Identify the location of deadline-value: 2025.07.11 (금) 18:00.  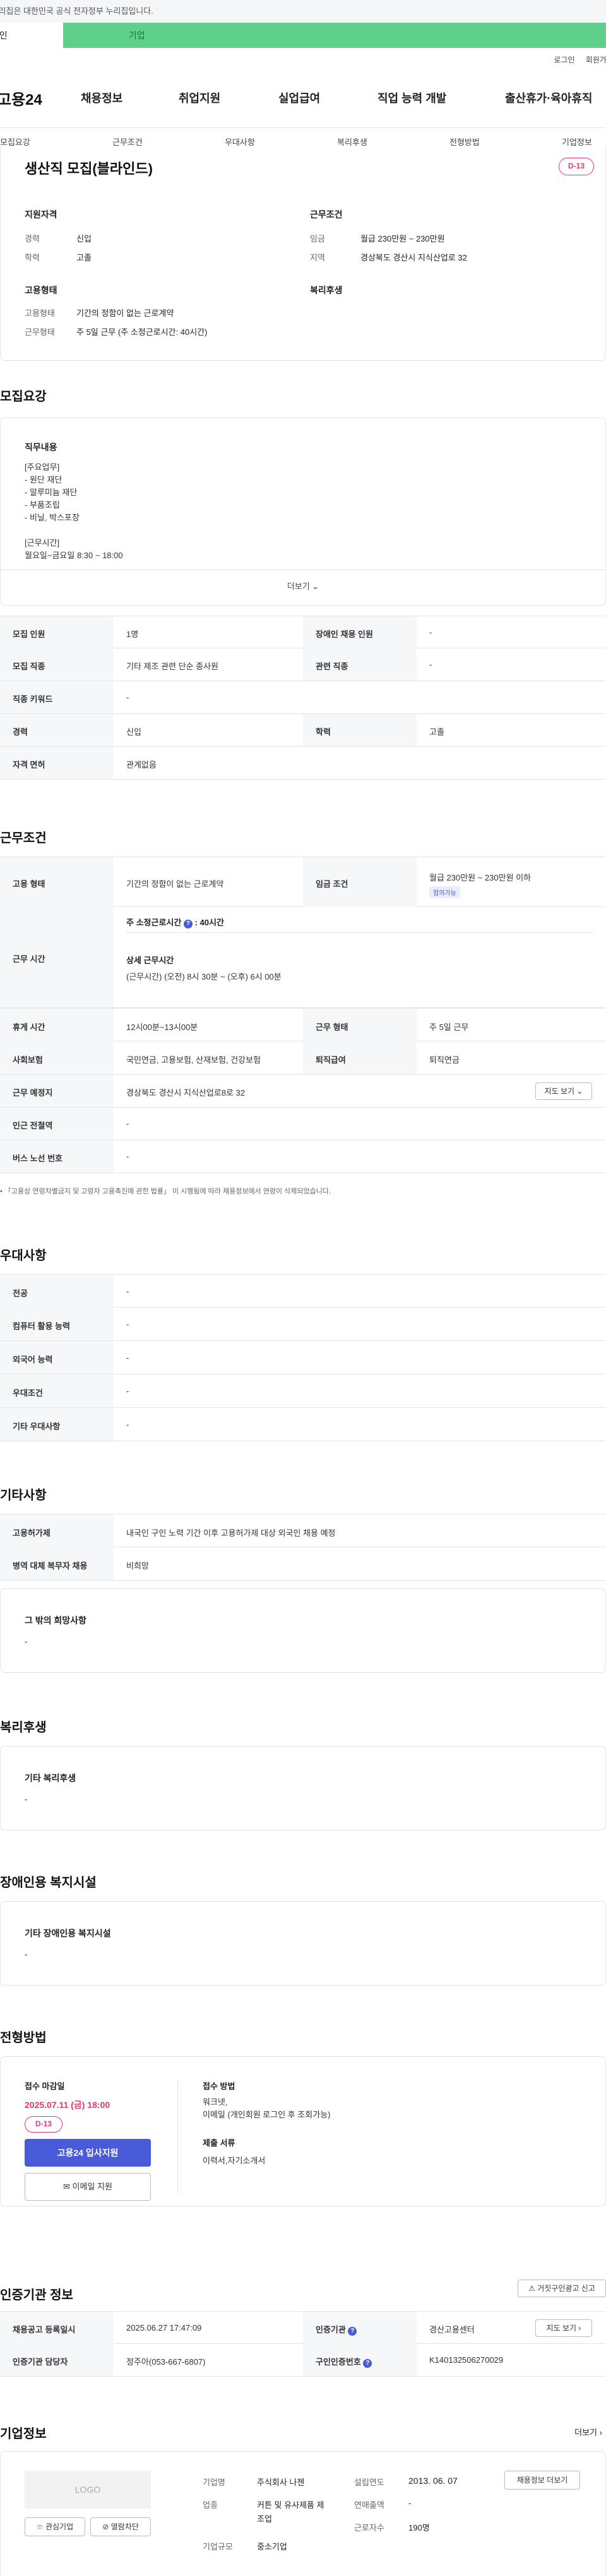
(67, 2105).